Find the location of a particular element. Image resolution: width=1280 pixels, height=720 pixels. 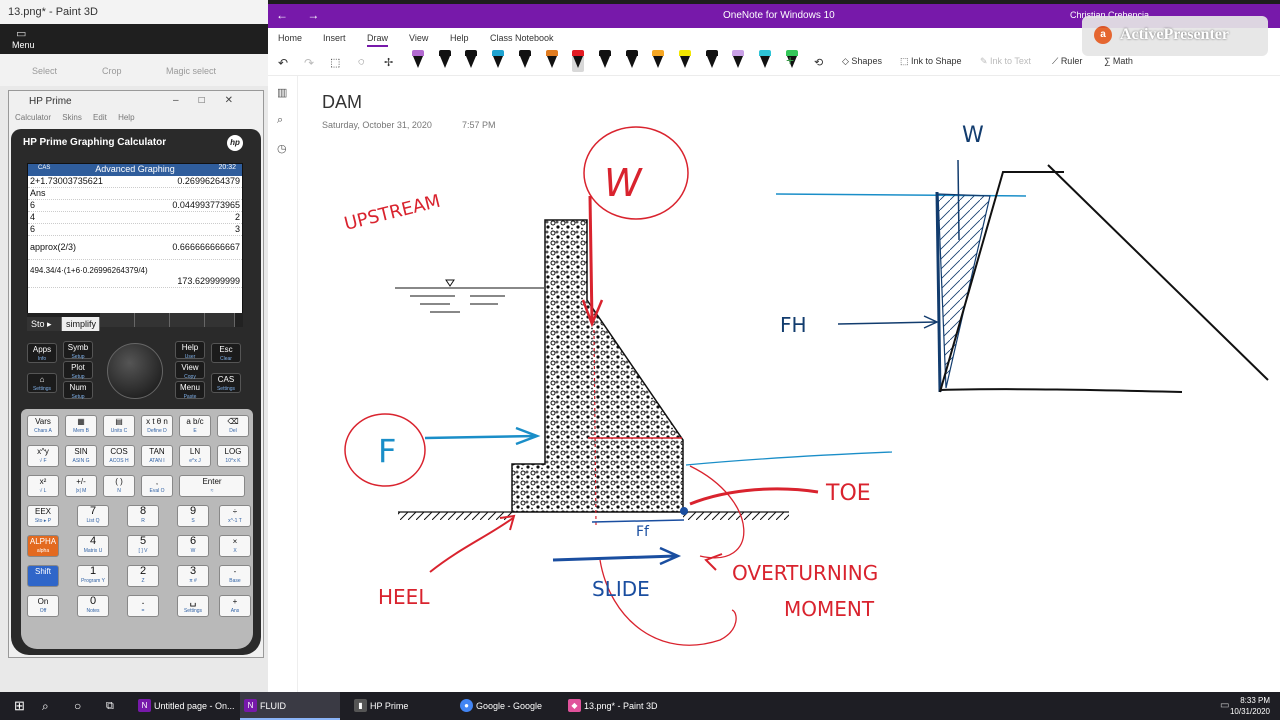

key-8: 8R is located at coordinates (143, 516).